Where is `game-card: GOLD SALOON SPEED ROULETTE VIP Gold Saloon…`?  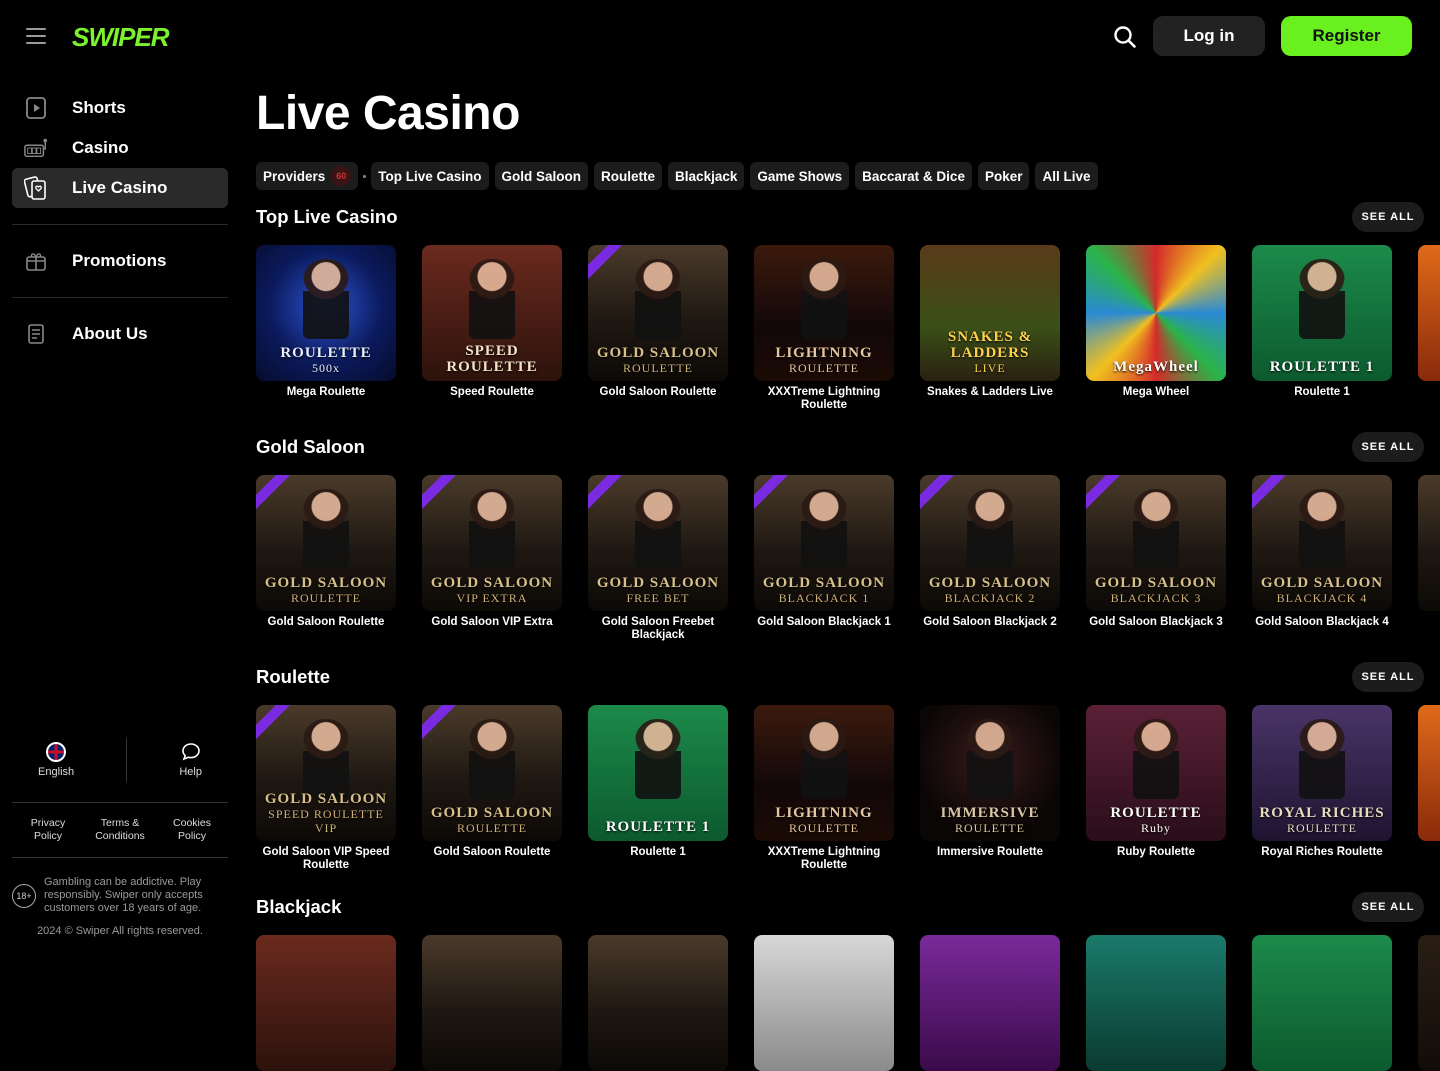 game-card: GOLD SALOON SPEED ROULETTE VIP Gold Saloon… is located at coordinates (326, 788).